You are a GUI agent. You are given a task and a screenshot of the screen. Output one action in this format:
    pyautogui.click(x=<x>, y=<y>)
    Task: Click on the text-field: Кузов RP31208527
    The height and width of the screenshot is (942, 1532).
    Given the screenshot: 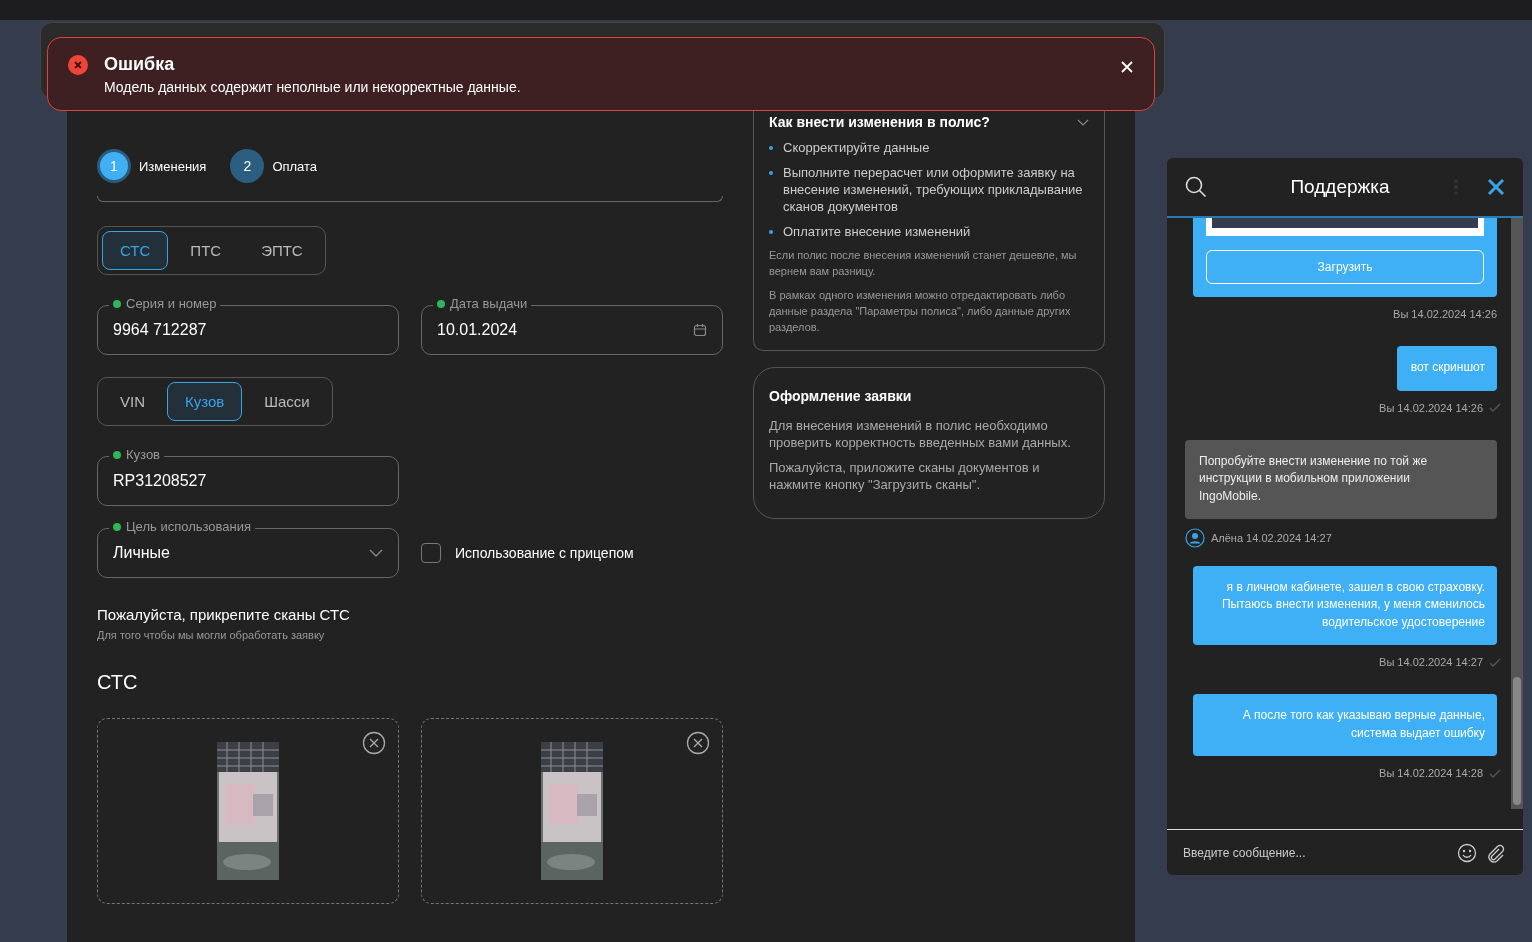 What is the action you would take?
    pyautogui.click(x=248, y=476)
    